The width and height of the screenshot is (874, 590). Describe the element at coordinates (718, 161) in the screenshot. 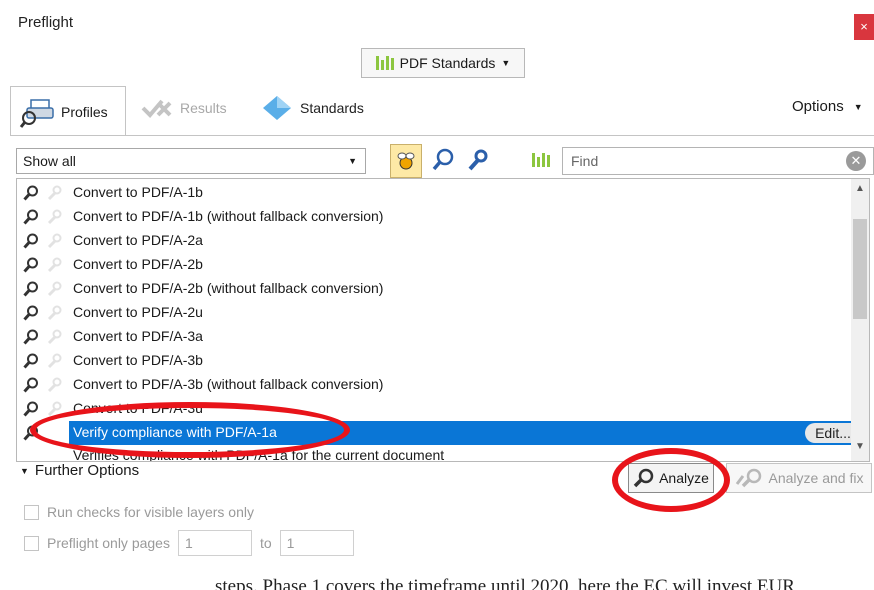

I see `search-input: Find` at that location.